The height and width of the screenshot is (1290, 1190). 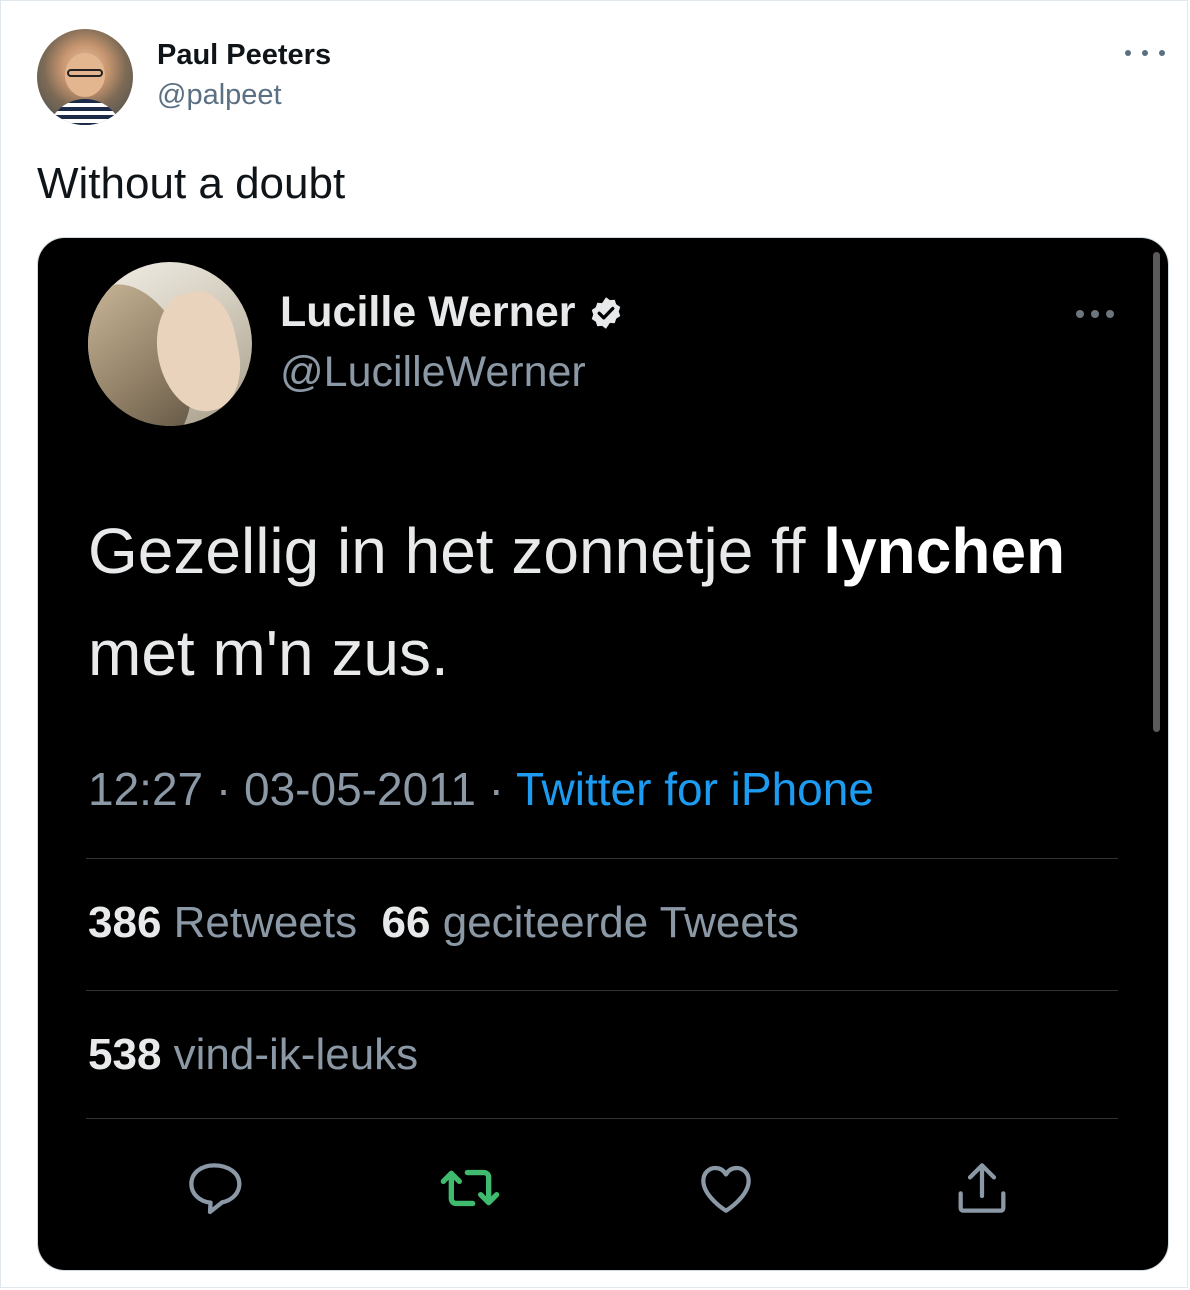 I want to click on likes-stats-row: 538 vind-ik-leuks, so click(x=253, y=1055).